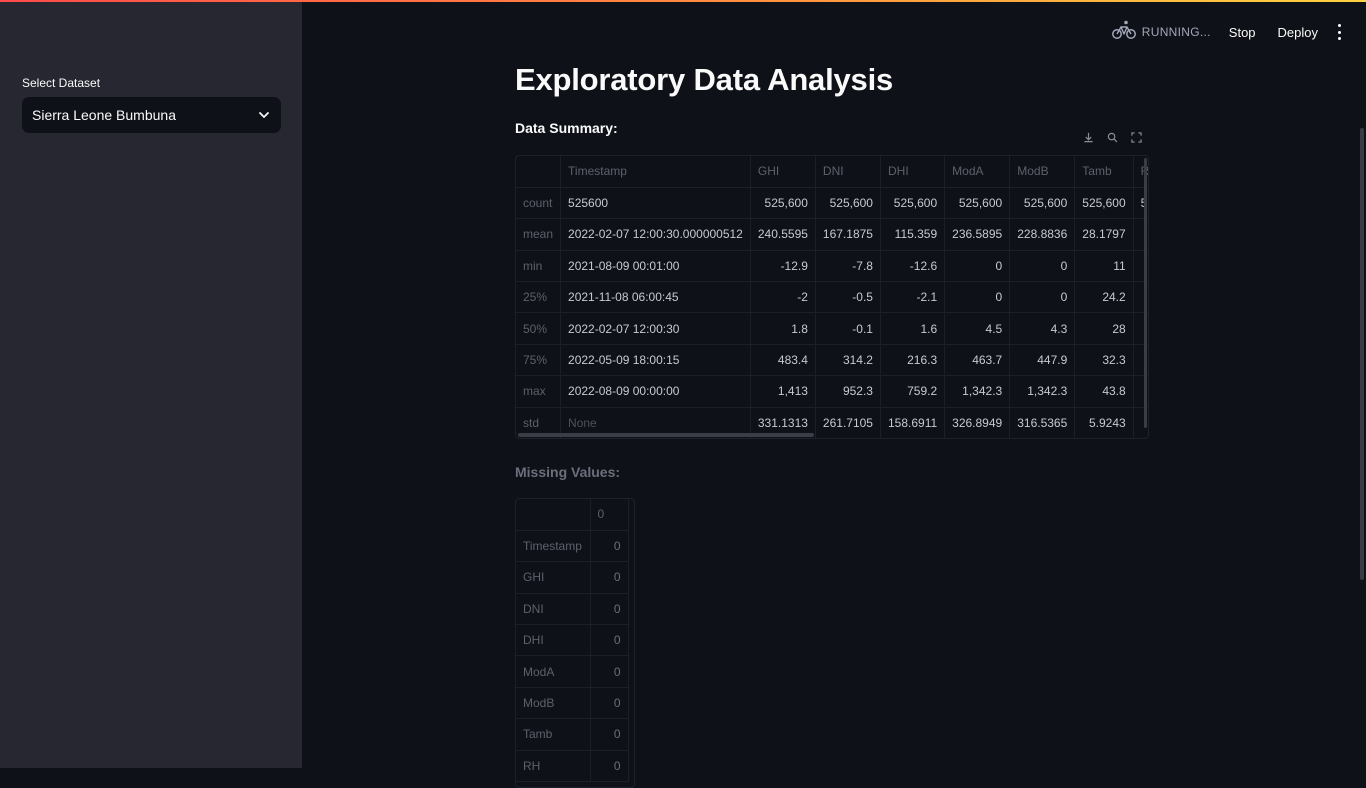 This screenshot has width=1366, height=788. What do you see at coordinates (977, 328) in the screenshot?
I see `table-cell: 4.5` at bounding box center [977, 328].